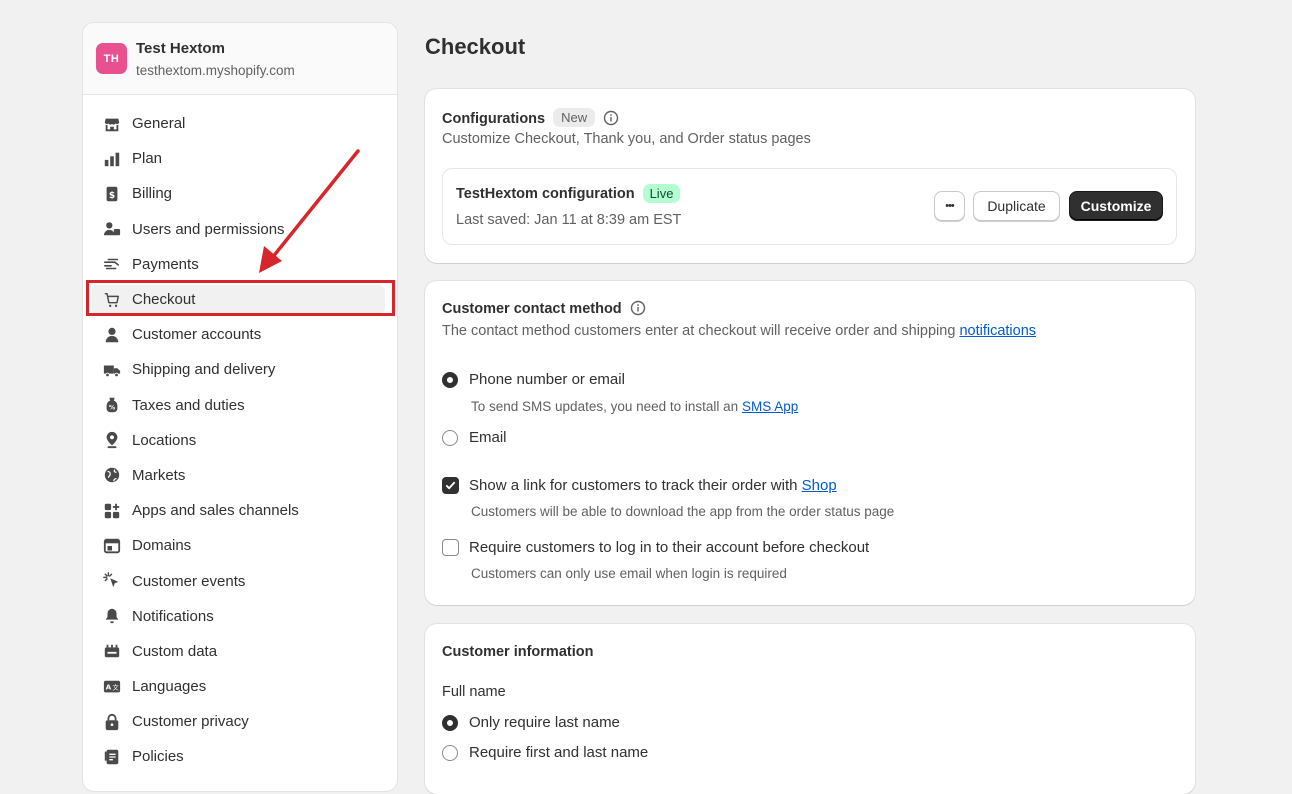  Describe the element at coordinates (819, 485) in the screenshot. I see `shop-link: Shop` at that location.